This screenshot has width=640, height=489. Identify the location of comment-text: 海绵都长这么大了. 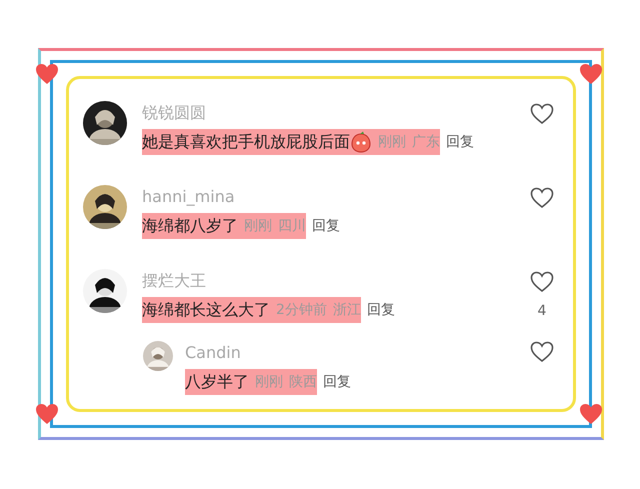
(206, 310).